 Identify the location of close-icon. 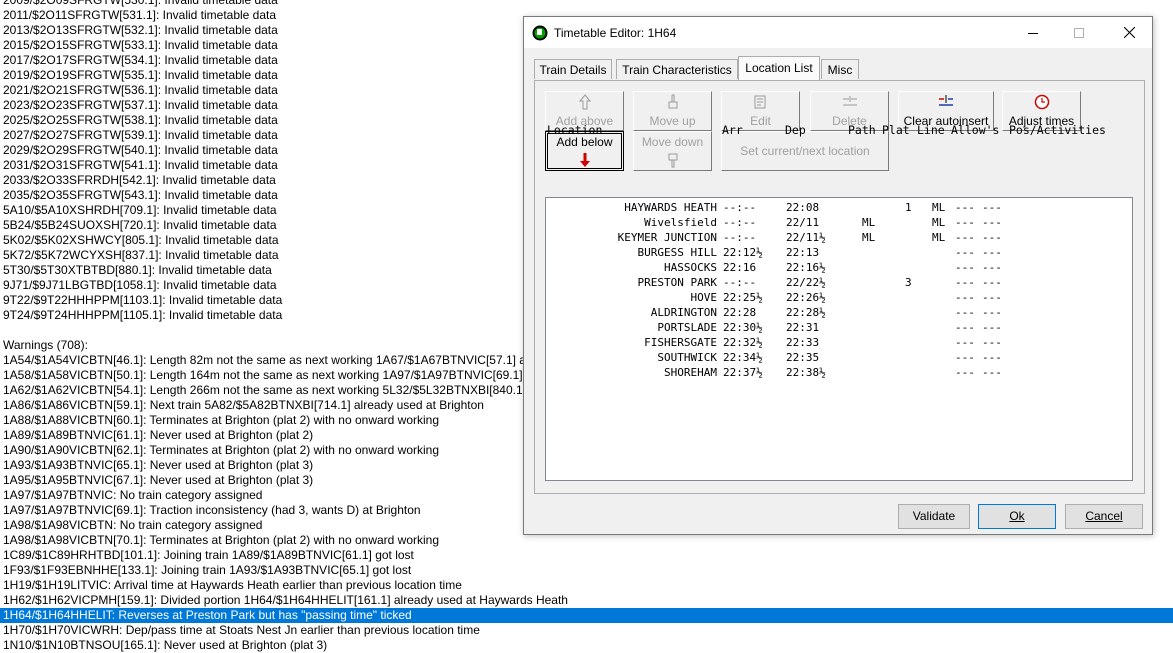
(1129, 32).